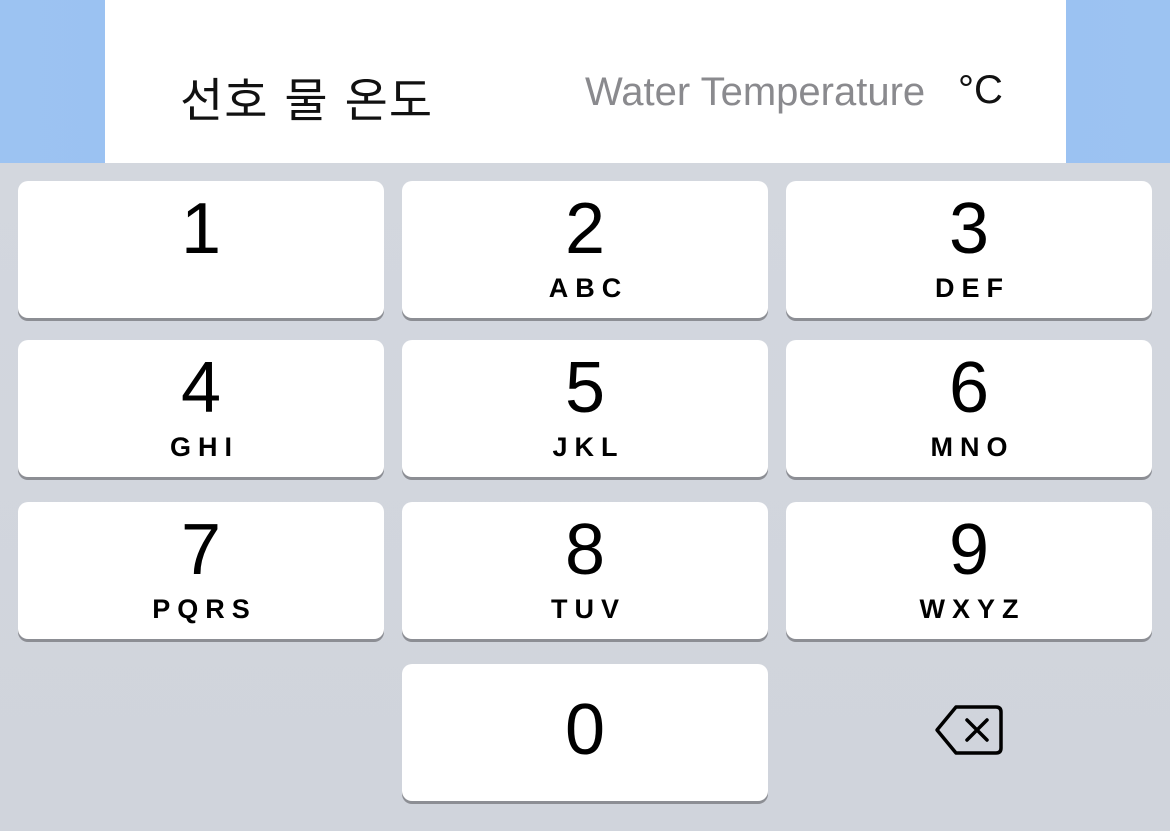 The image size is (1170, 831). I want to click on key-5: 5 JKL, so click(585, 408).